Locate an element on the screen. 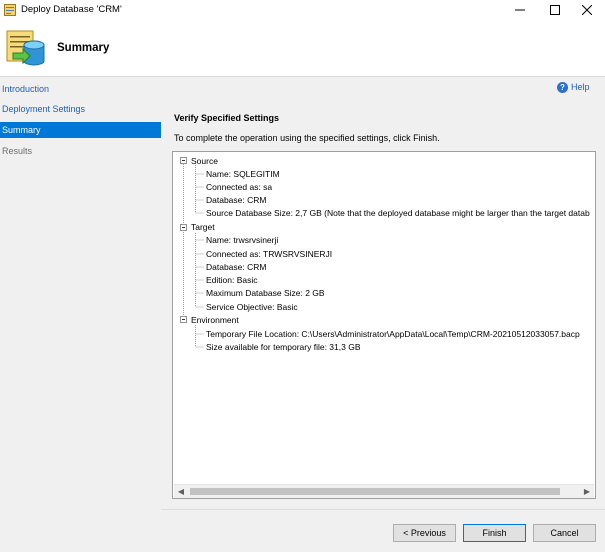  tree-node-environment: Environment is located at coordinates (215, 320).